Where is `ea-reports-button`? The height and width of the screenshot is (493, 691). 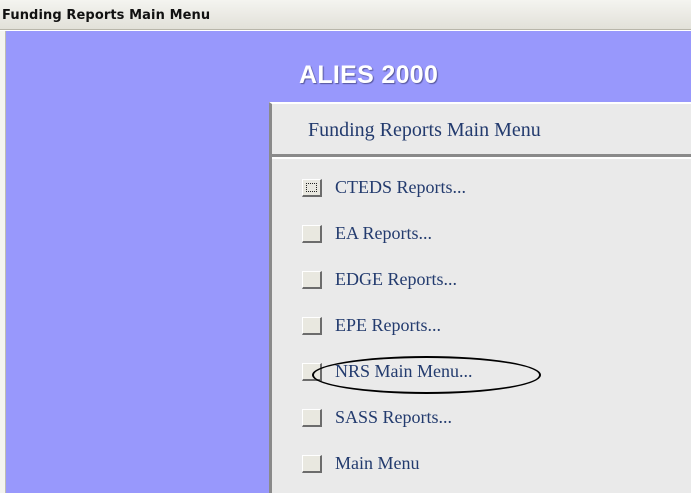 ea-reports-button is located at coordinates (312, 234).